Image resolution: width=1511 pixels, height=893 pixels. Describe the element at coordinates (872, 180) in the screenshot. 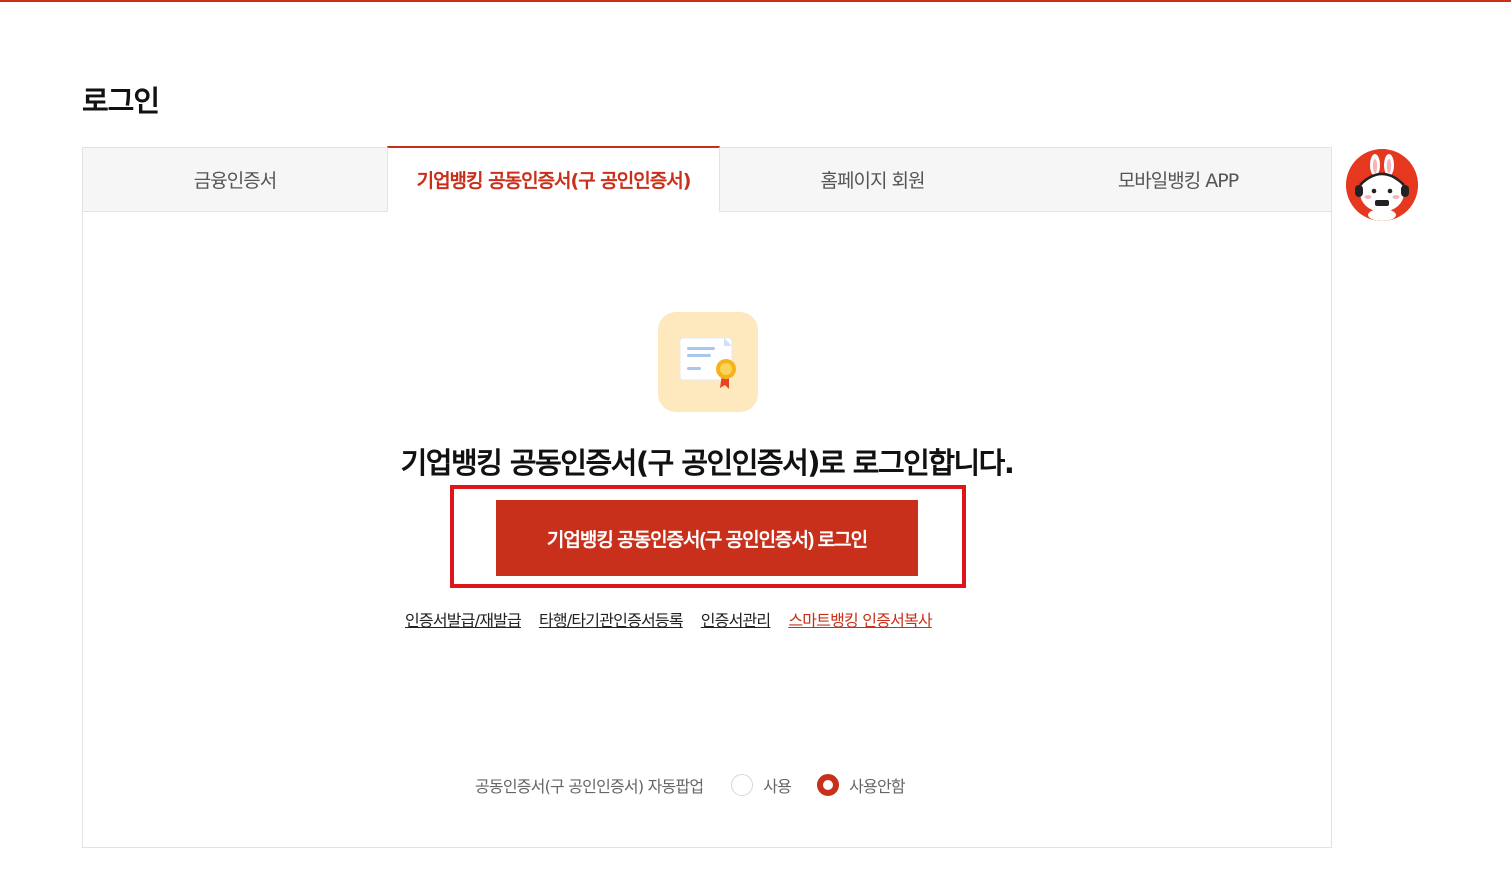

I see `tab-homepage-member: 홈페이지 회원` at that location.